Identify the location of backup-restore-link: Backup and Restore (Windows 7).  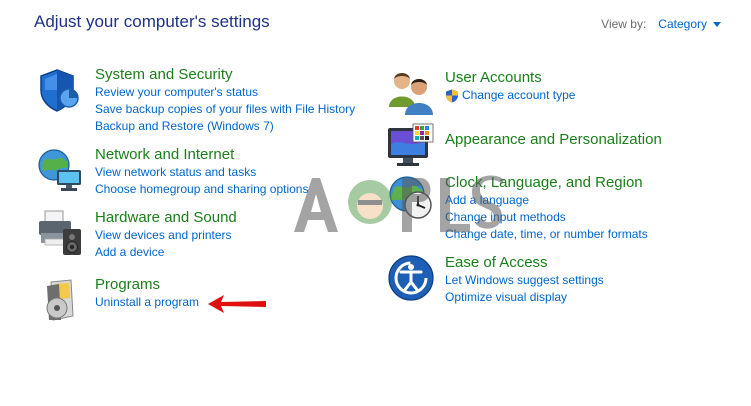
(225, 126).